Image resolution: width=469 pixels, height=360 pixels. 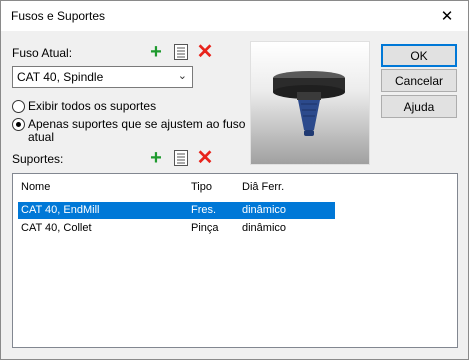 What do you see at coordinates (156, 158) in the screenshot?
I see `add-holder-icon: +` at bounding box center [156, 158].